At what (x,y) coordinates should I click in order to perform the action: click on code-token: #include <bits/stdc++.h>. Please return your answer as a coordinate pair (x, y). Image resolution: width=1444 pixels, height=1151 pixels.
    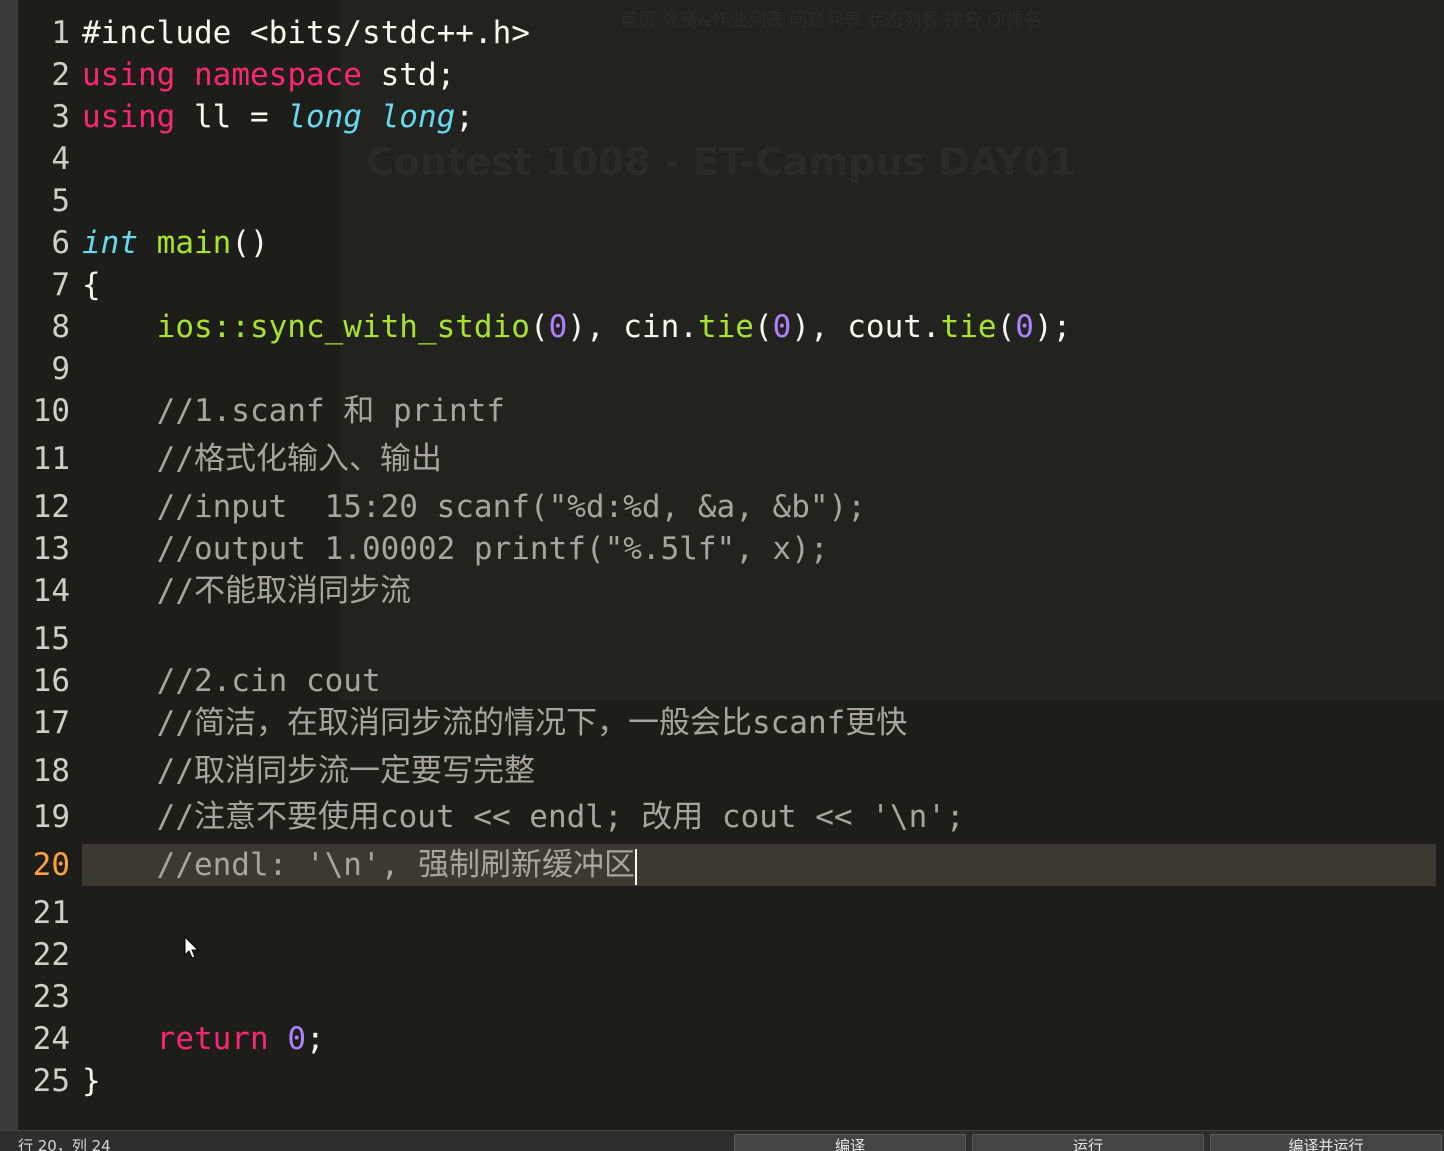
    Looking at the image, I should click on (306, 33).